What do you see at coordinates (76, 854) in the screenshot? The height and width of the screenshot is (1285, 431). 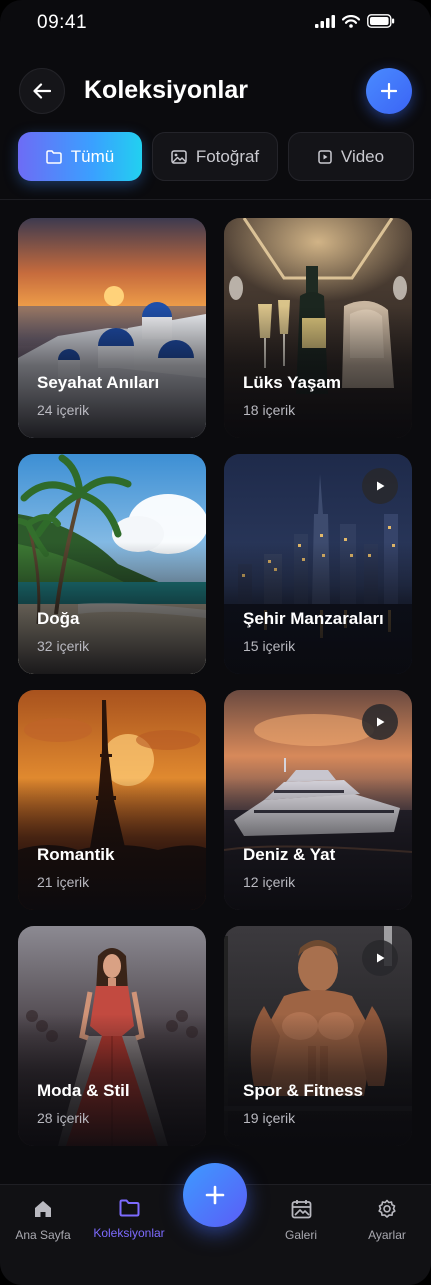 I see `collection-title: Romantik` at bounding box center [76, 854].